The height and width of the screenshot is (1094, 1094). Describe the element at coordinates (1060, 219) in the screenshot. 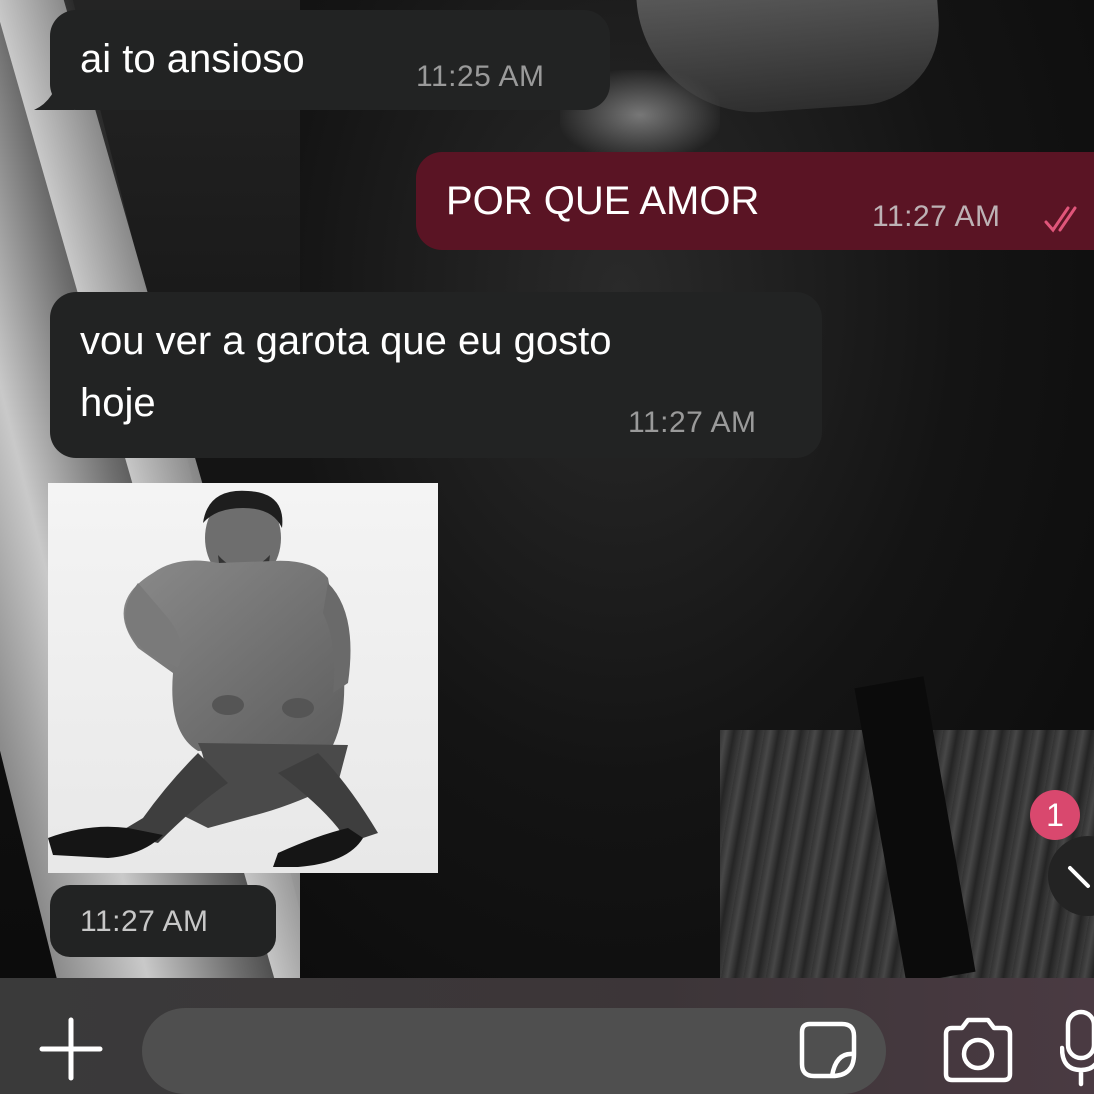

I see `double-check-icon` at that location.